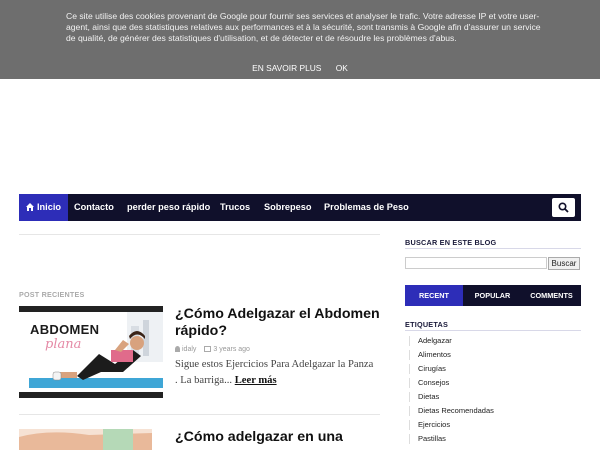  Describe the element at coordinates (235, 207) in the screenshot. I see `nav-item-trucos: Trucos` at that location.